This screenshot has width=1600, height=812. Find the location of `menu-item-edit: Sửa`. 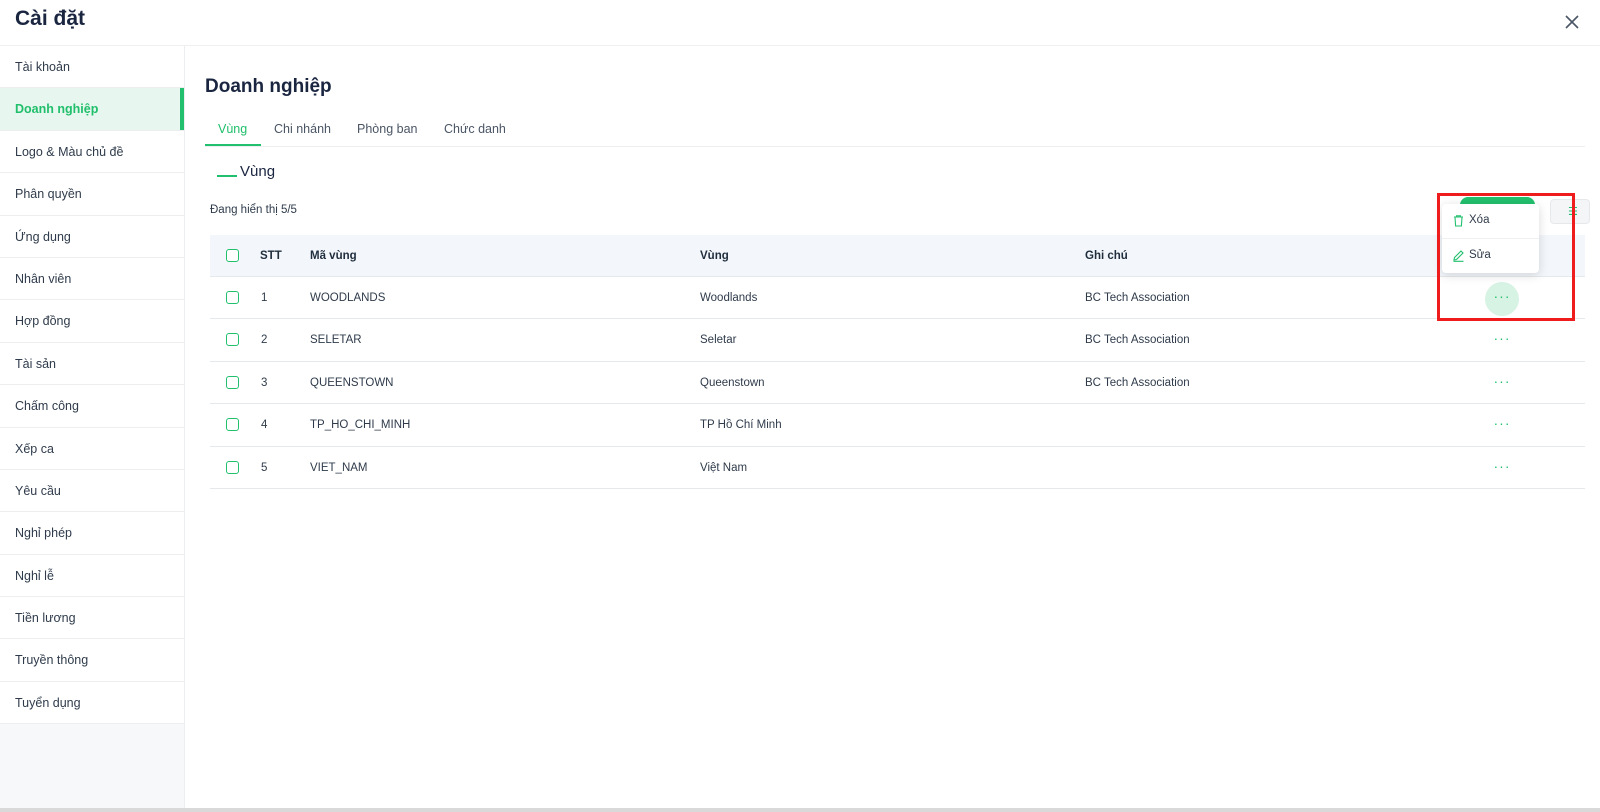

menu-item-edit: Sửa is located at coordinates (1490, 256).